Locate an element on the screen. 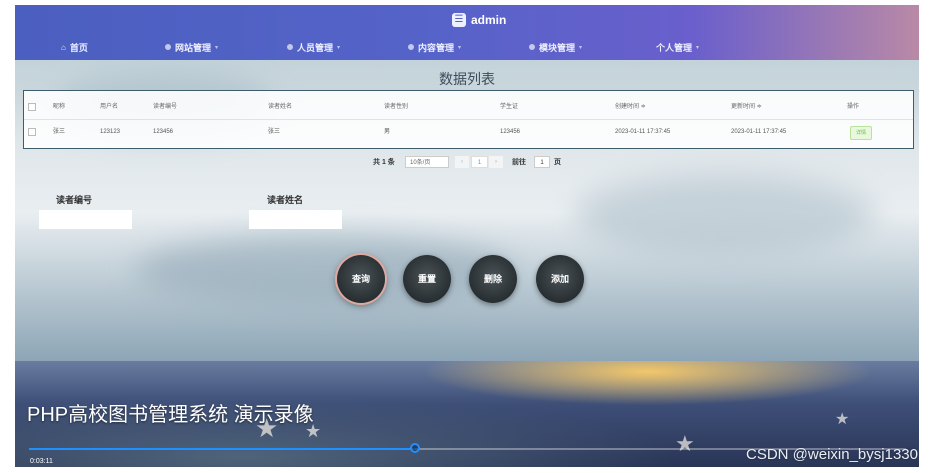 The image size is (947, 473). nav-item-label: 人员管理 is located at coordinates (315, 47).